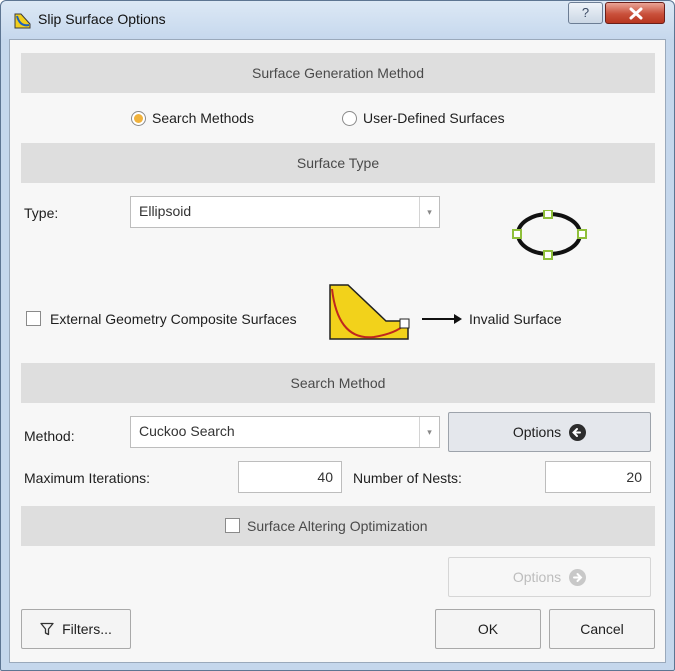  What do you see at coordinates (285, 212) in the screenshot?
I see `type-dropdown: Ellipsoid ▾` at bounding box center [285, 212].